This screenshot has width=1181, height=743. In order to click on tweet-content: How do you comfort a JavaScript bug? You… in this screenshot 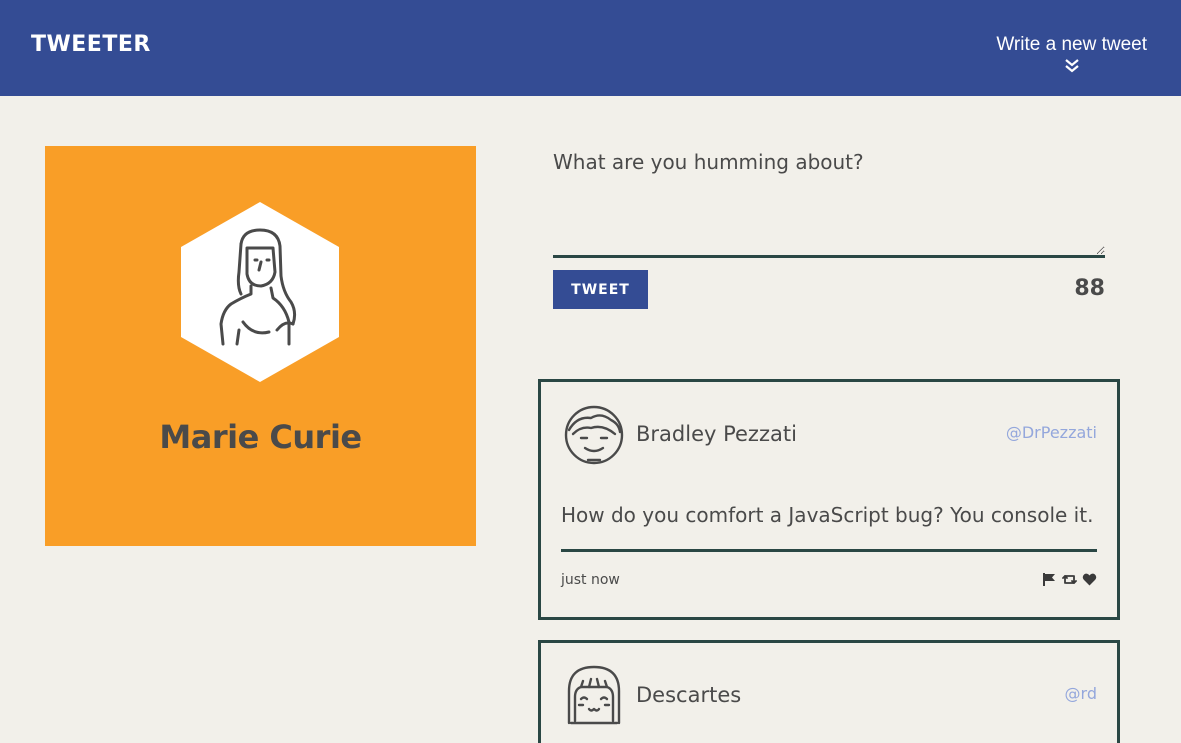, I will do `click(829, 522)`.